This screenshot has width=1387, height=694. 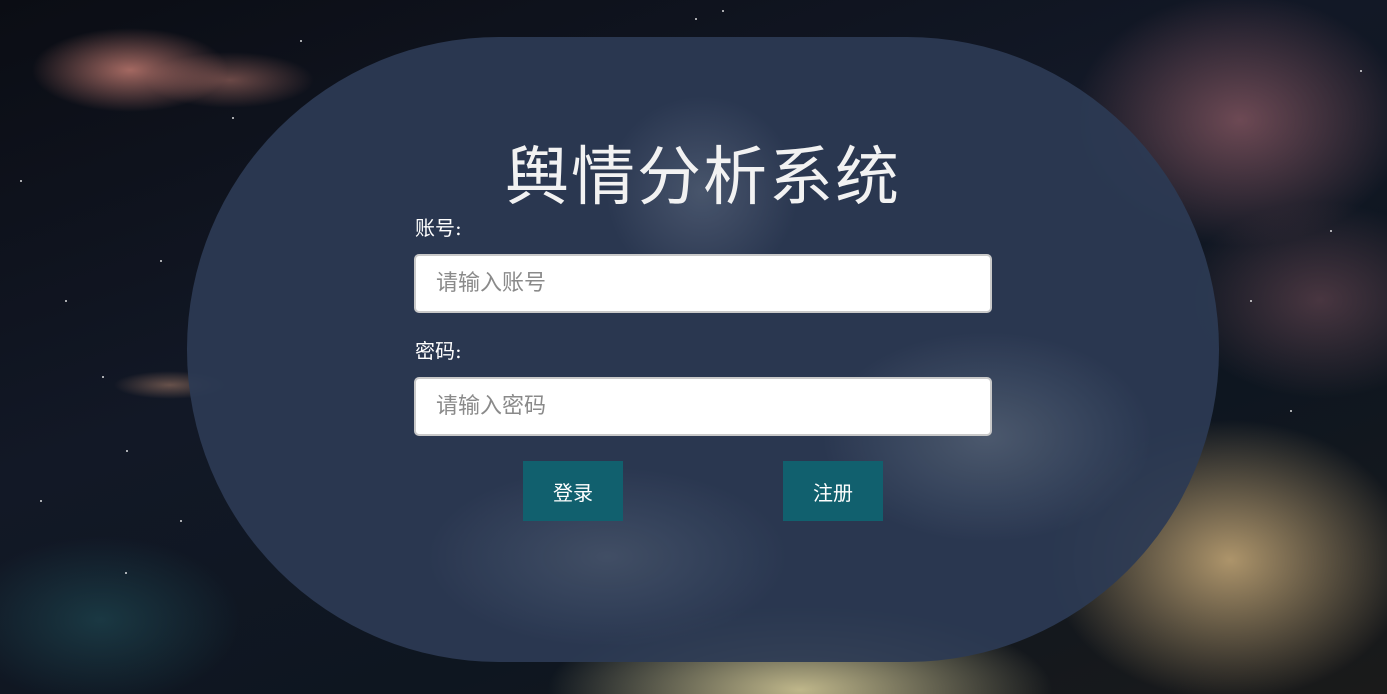 I want to click on password-input, so click(x=703, y=406).